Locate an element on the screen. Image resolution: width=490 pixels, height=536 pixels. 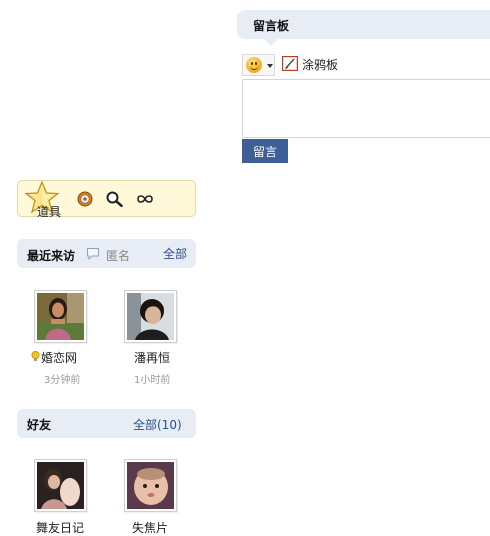
recent-visitors-title: 最近来访 is located at coordinates (51, 256).